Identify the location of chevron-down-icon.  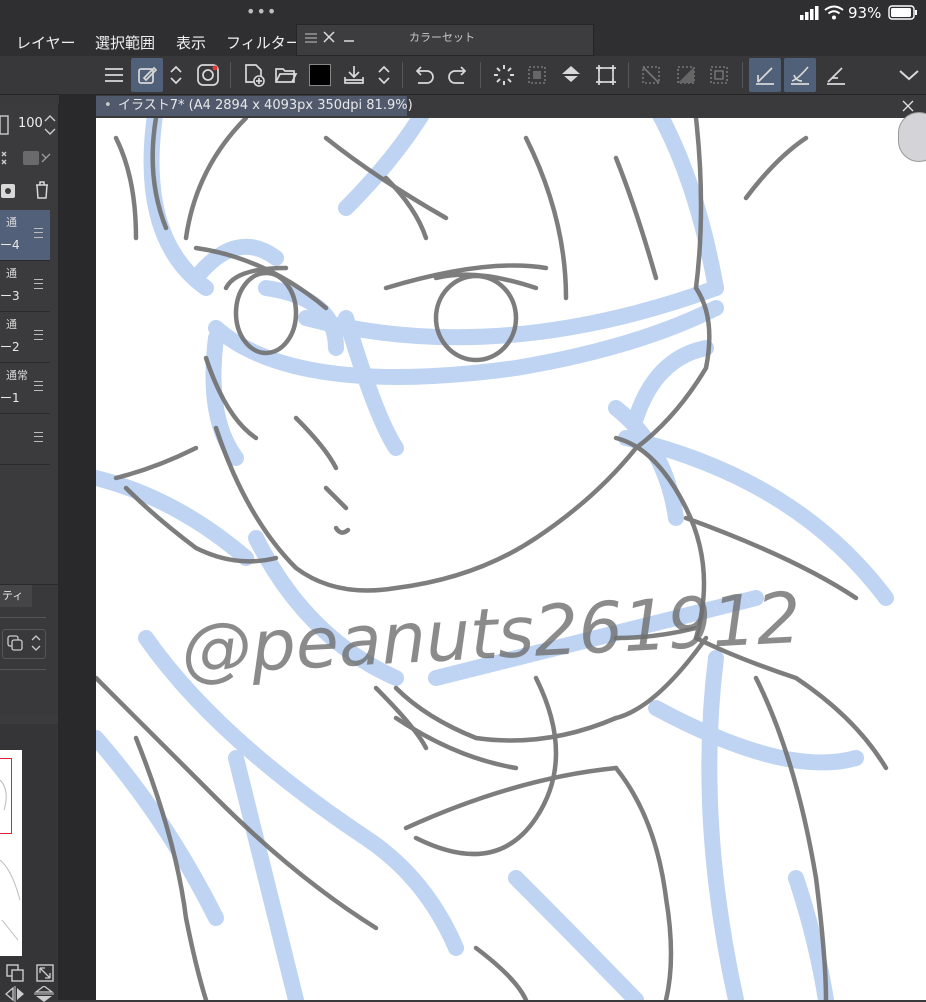
(909, 75).